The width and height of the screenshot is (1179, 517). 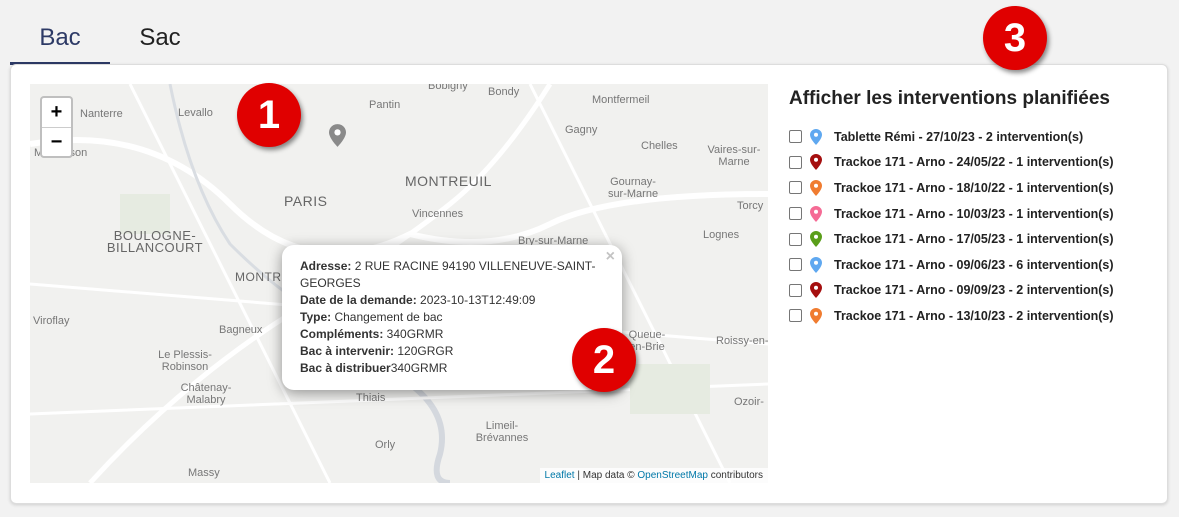 I want to click on zoom-control: + −, so click(x=56, y=127).